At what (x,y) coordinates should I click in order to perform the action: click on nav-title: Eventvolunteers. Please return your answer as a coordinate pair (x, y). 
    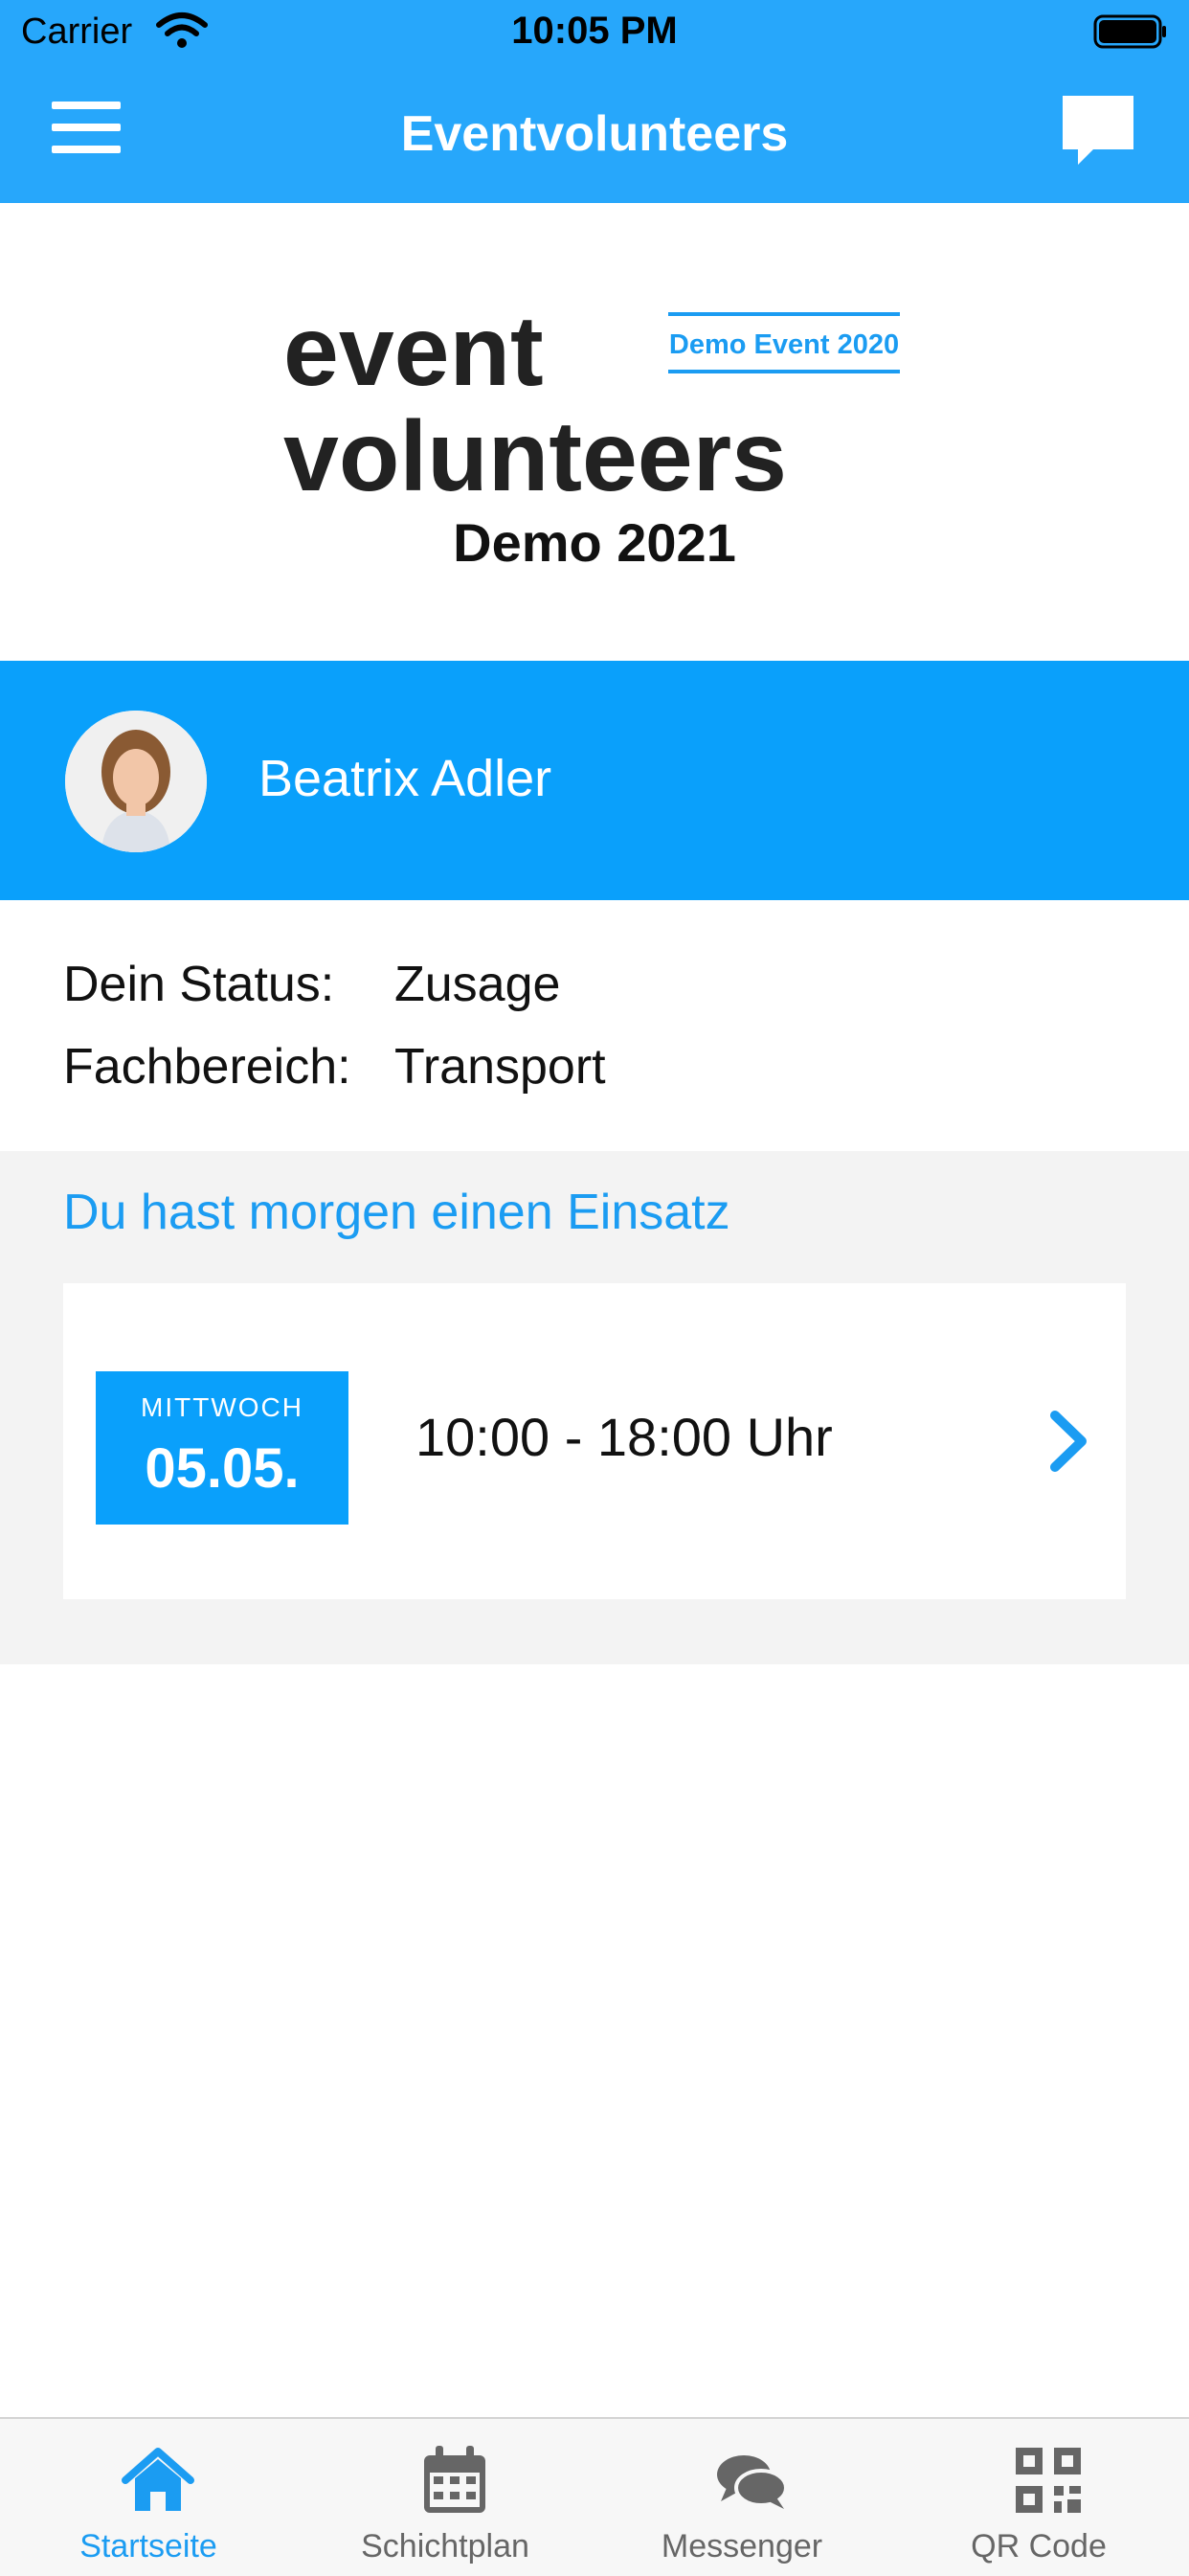
    Looking at the image, I should click on (594, 134).